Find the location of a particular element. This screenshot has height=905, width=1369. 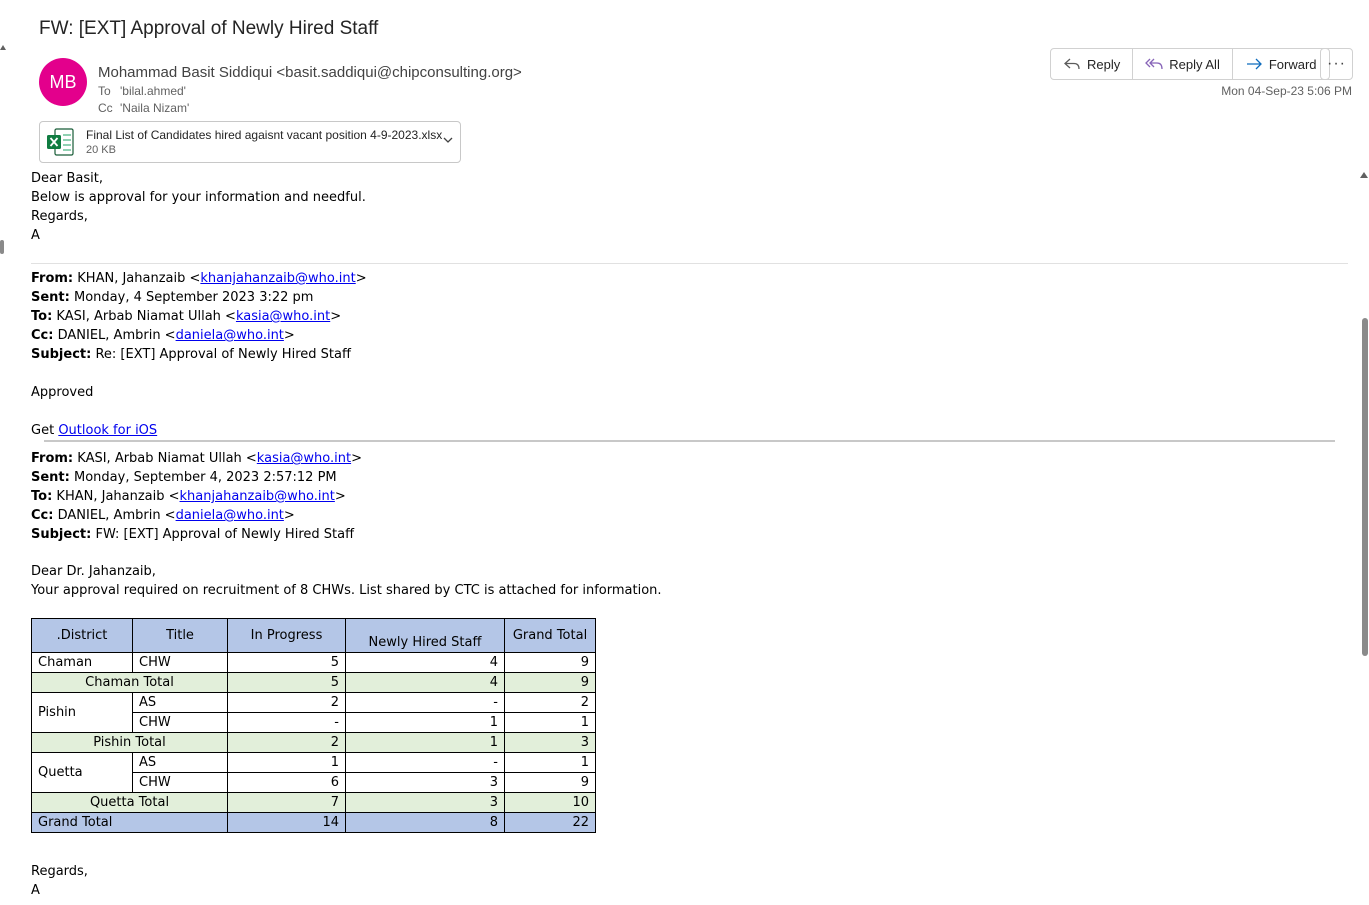

scrollbar-thumb is located at coordinates (1365, 487).